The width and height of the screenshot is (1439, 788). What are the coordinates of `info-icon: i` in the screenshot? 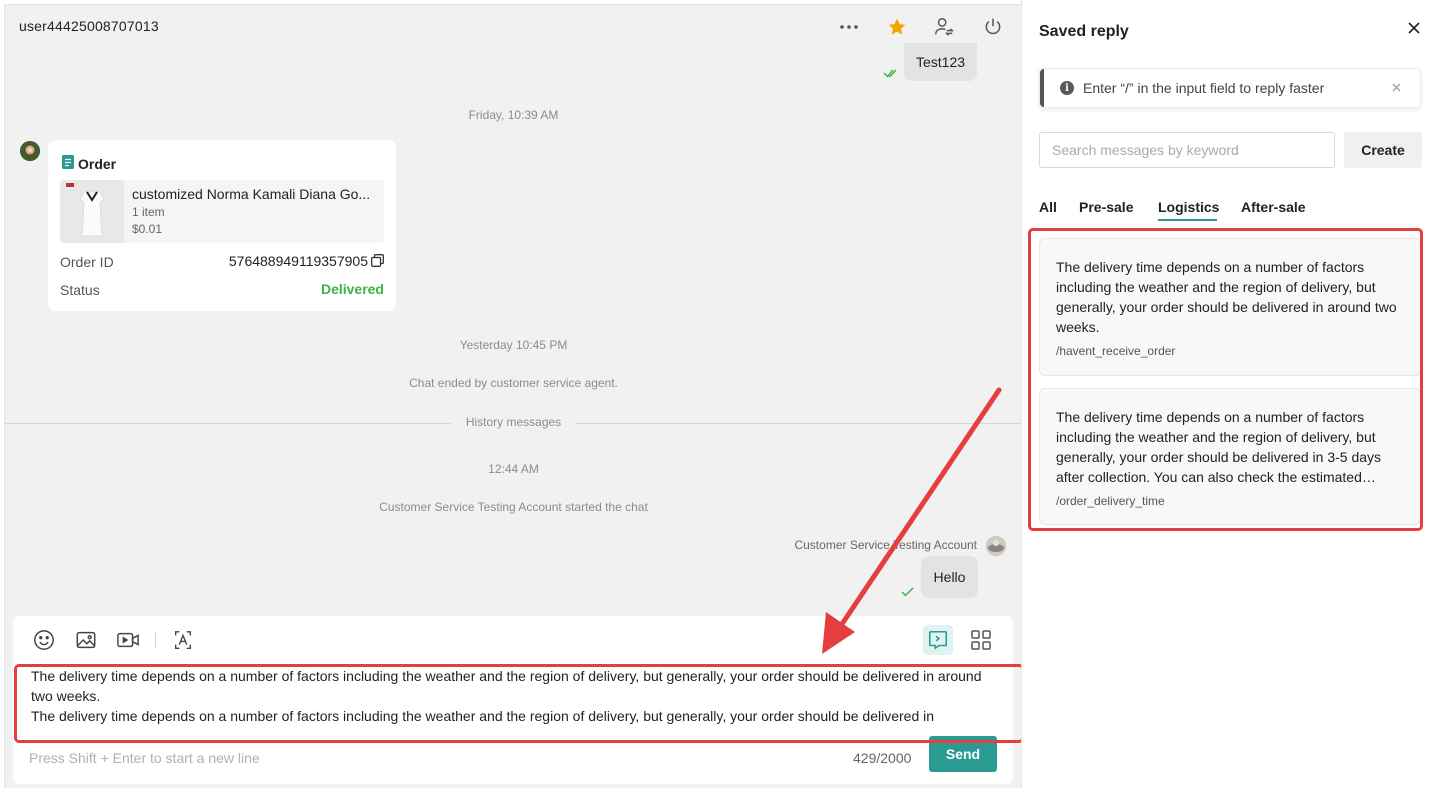 It's located at (1067, 88).